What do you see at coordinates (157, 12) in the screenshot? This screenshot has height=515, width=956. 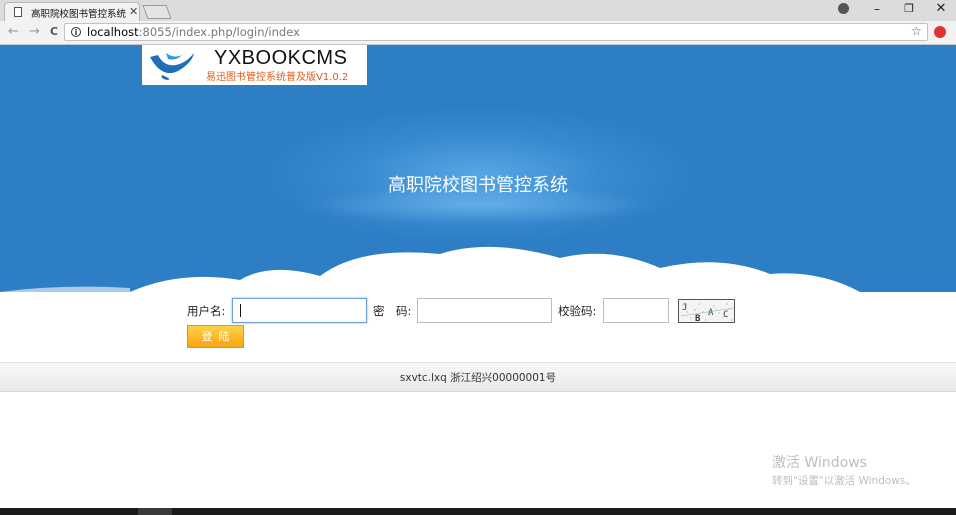 I see `new-tab-button` at bounding box center [157, 12].